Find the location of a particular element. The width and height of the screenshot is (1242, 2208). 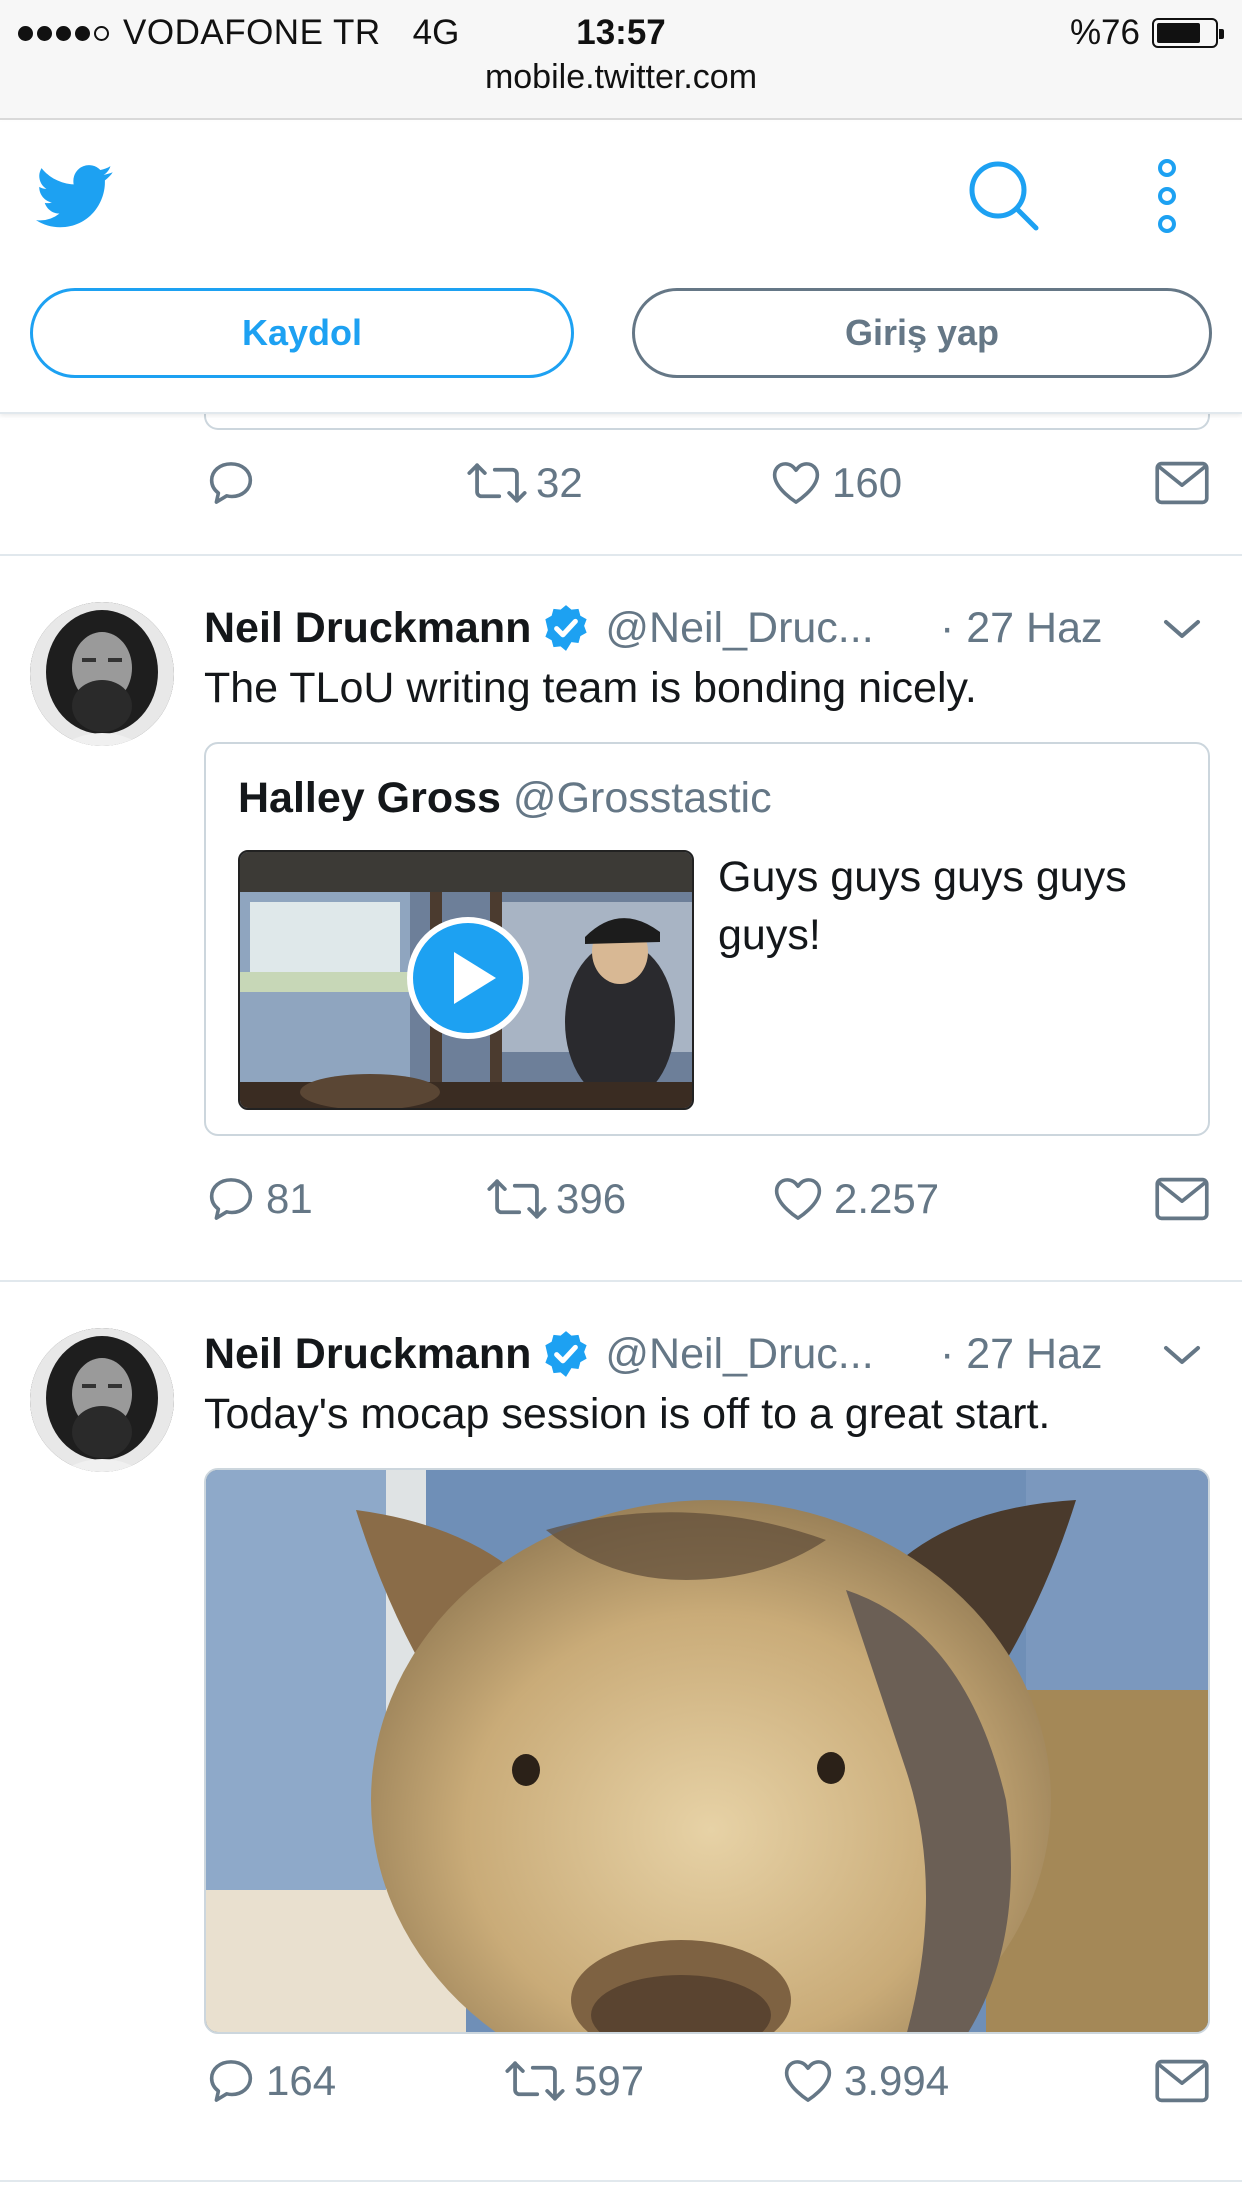

signup-button: Kaydol is located at coordinates (302, 333).